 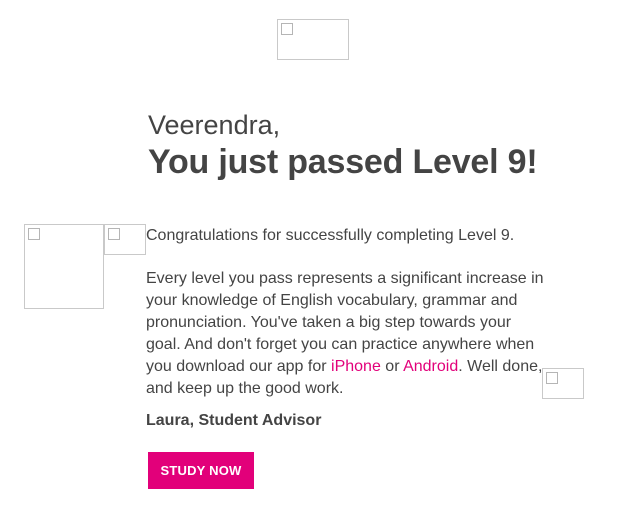 What do you see at coordinates (392, 366) in the screenshot?
I see `body-text-connector: or` at bounding box center [392, 366].